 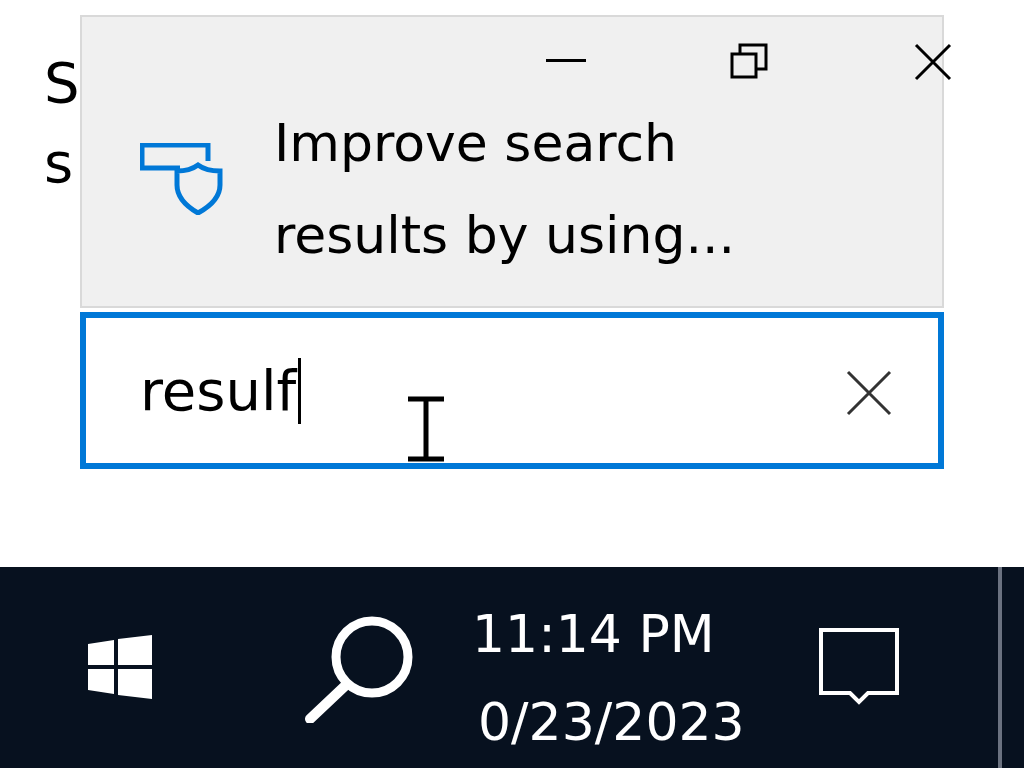 I want to click on clear-icon, so click(x=869, y=393).